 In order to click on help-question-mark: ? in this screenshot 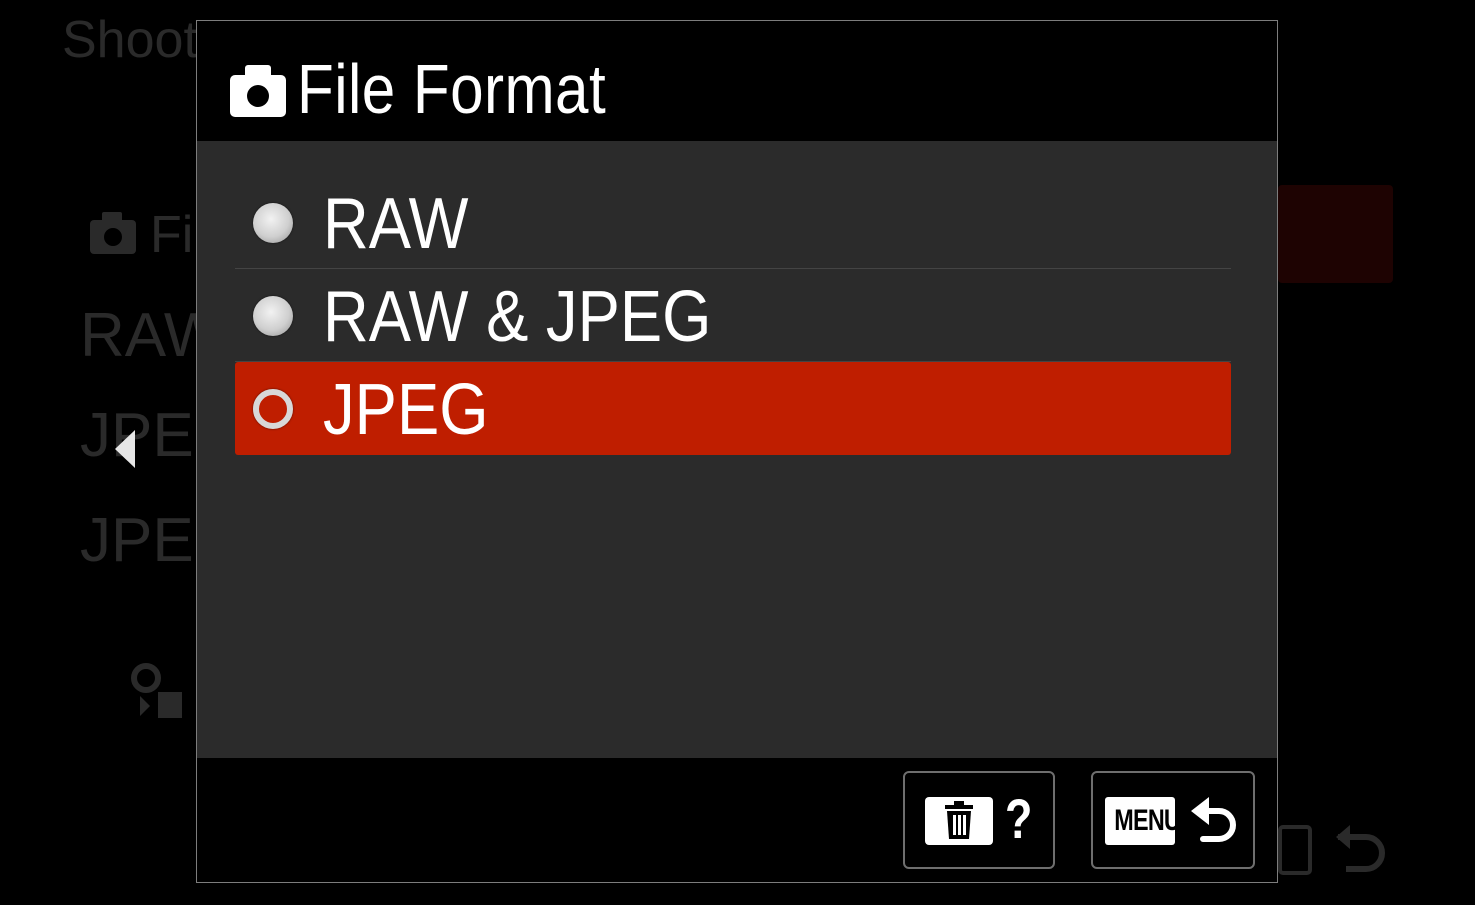, I will do `click(1019, 818)`.